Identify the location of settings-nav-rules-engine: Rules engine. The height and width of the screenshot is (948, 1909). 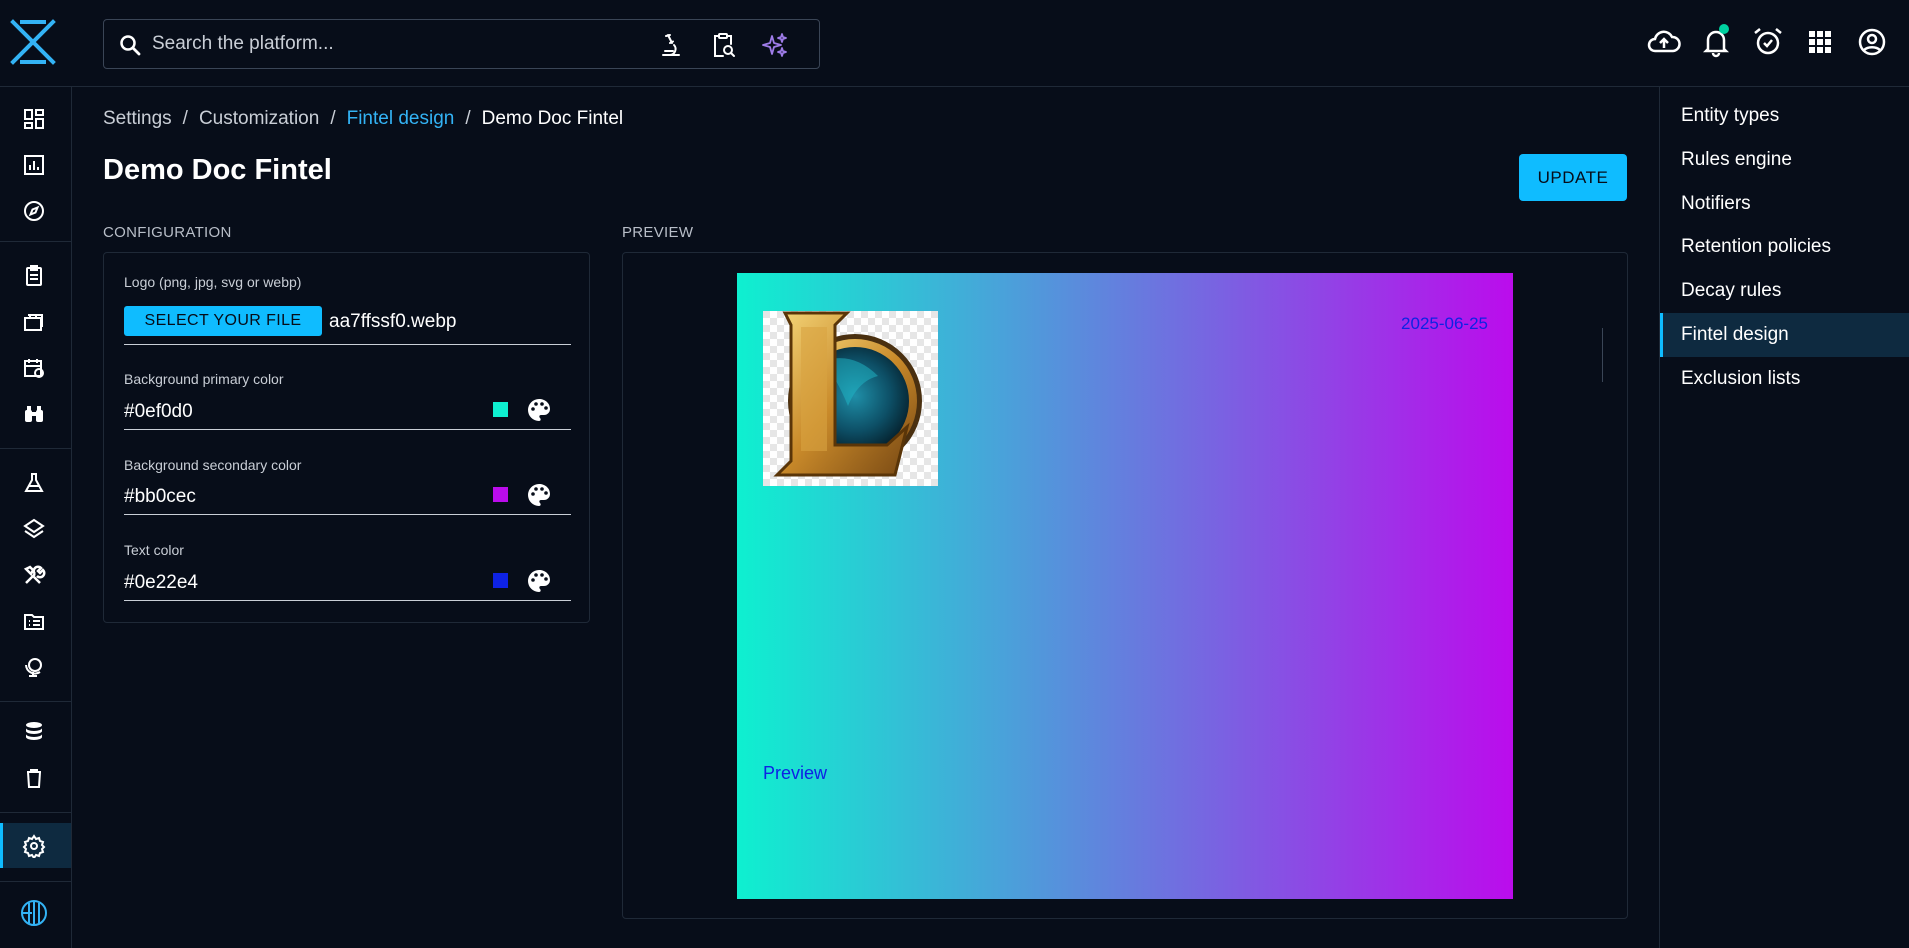
(1784, 160).